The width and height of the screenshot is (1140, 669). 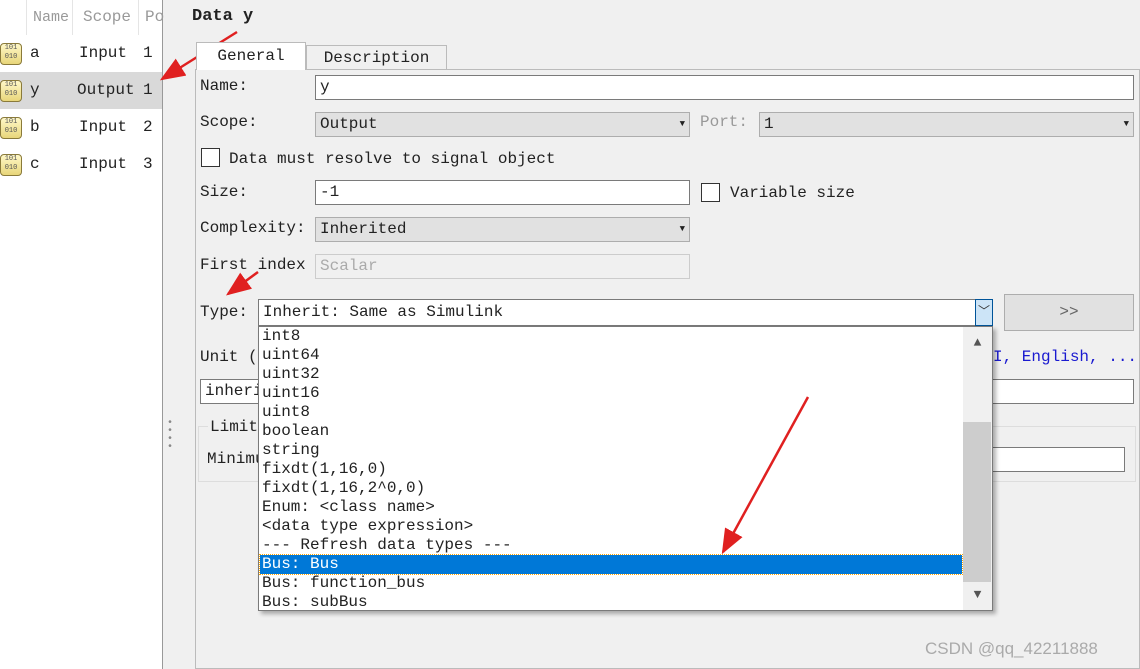 What do you see at coordinates (1011, 648) in the screenshot?
I see `watermark: CSDN @qq_42211888` at bounding box center [1011, 648].